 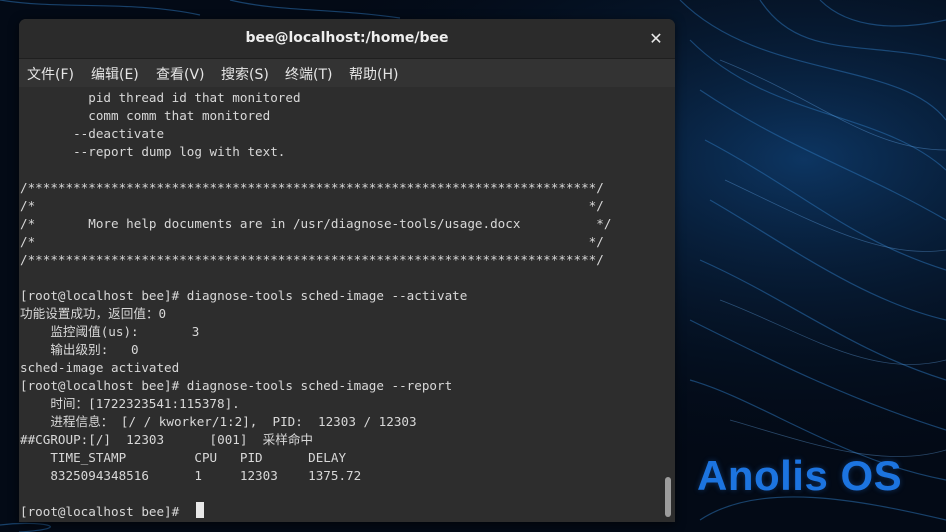 What do you see at coordinates (153, 151) in the screenshot?
I see `terminal-line: --report dump log with text.` at bounding box center [153, 151].